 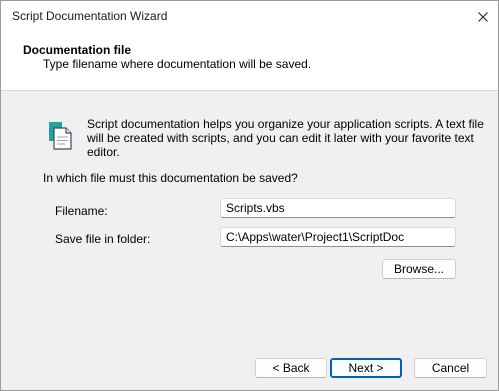 What do you see at coordinates (450, 368) in the screenshot?
I see `cancel-button: Cancel` at bounding box center [450, 368].